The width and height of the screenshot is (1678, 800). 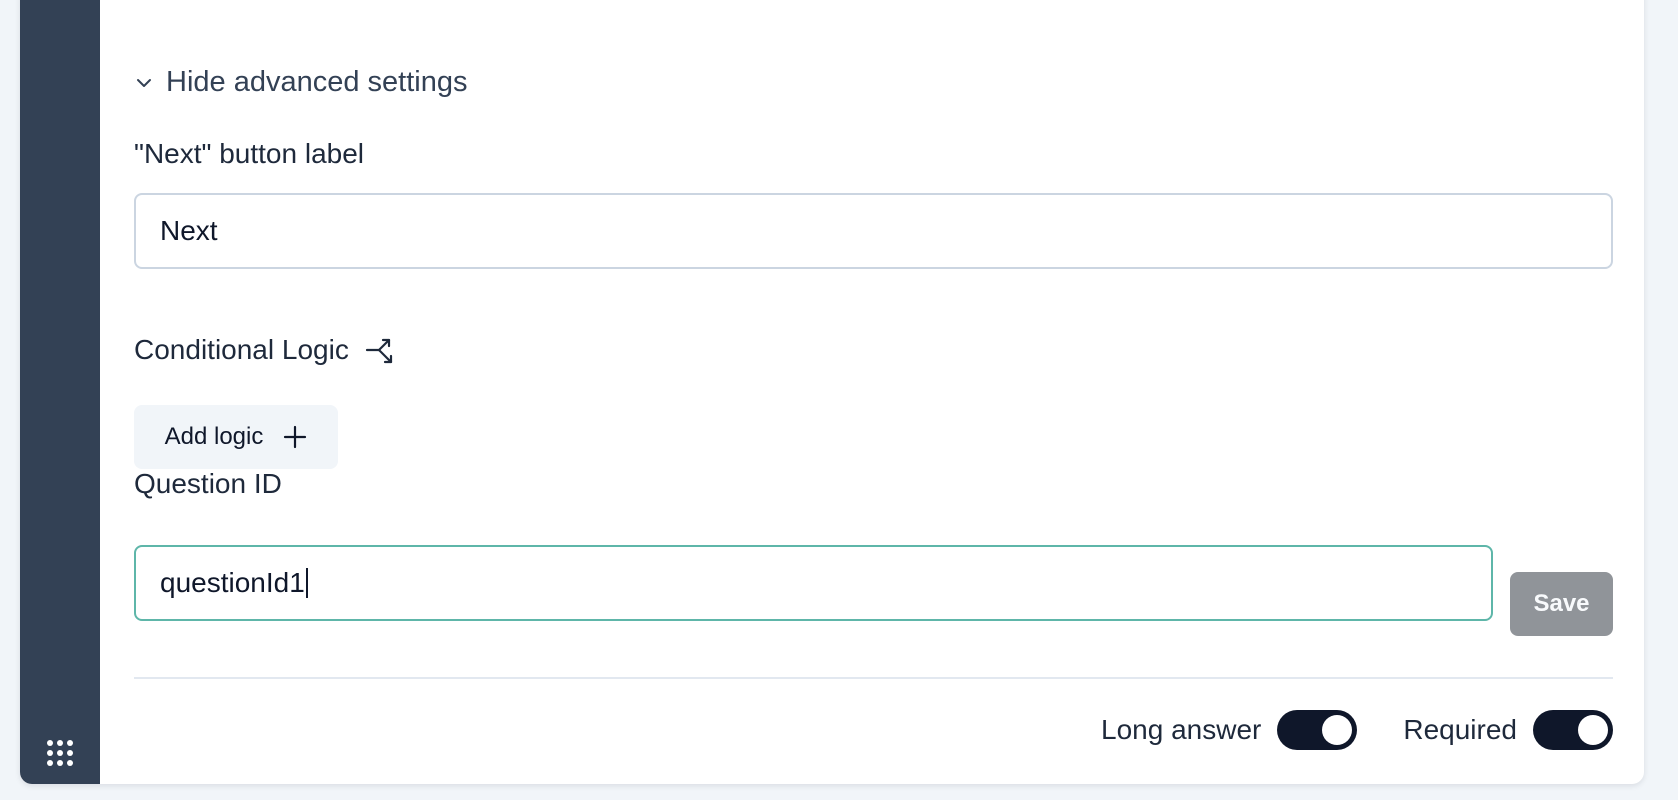 I want to click on required-toggle-group: Required, so click(x=1508, y=730).